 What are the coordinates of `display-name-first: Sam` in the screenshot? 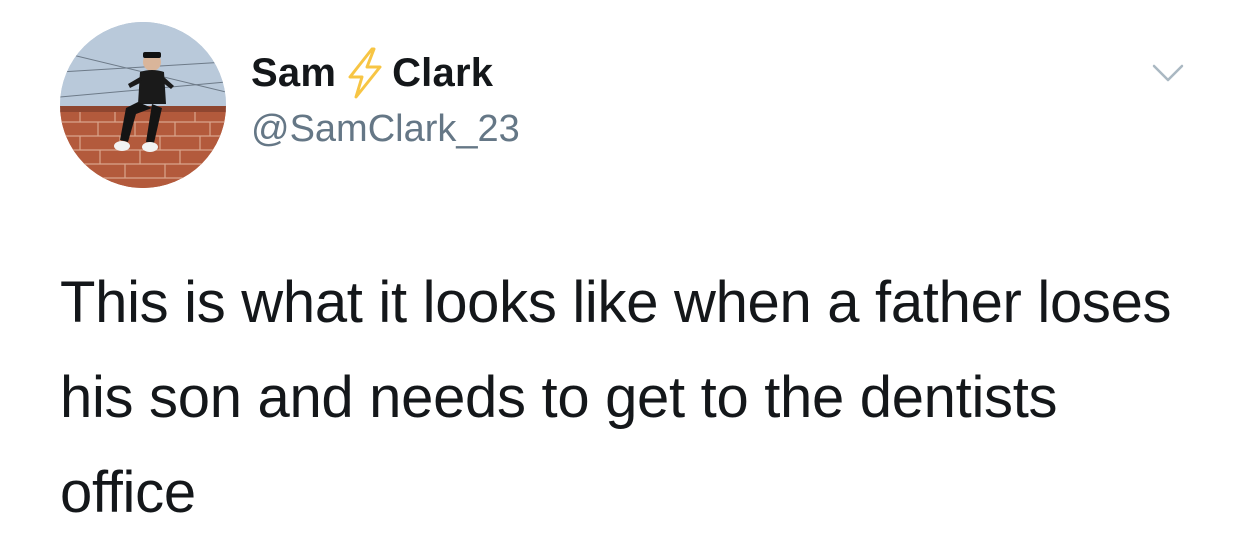 It's located at (294, 73).